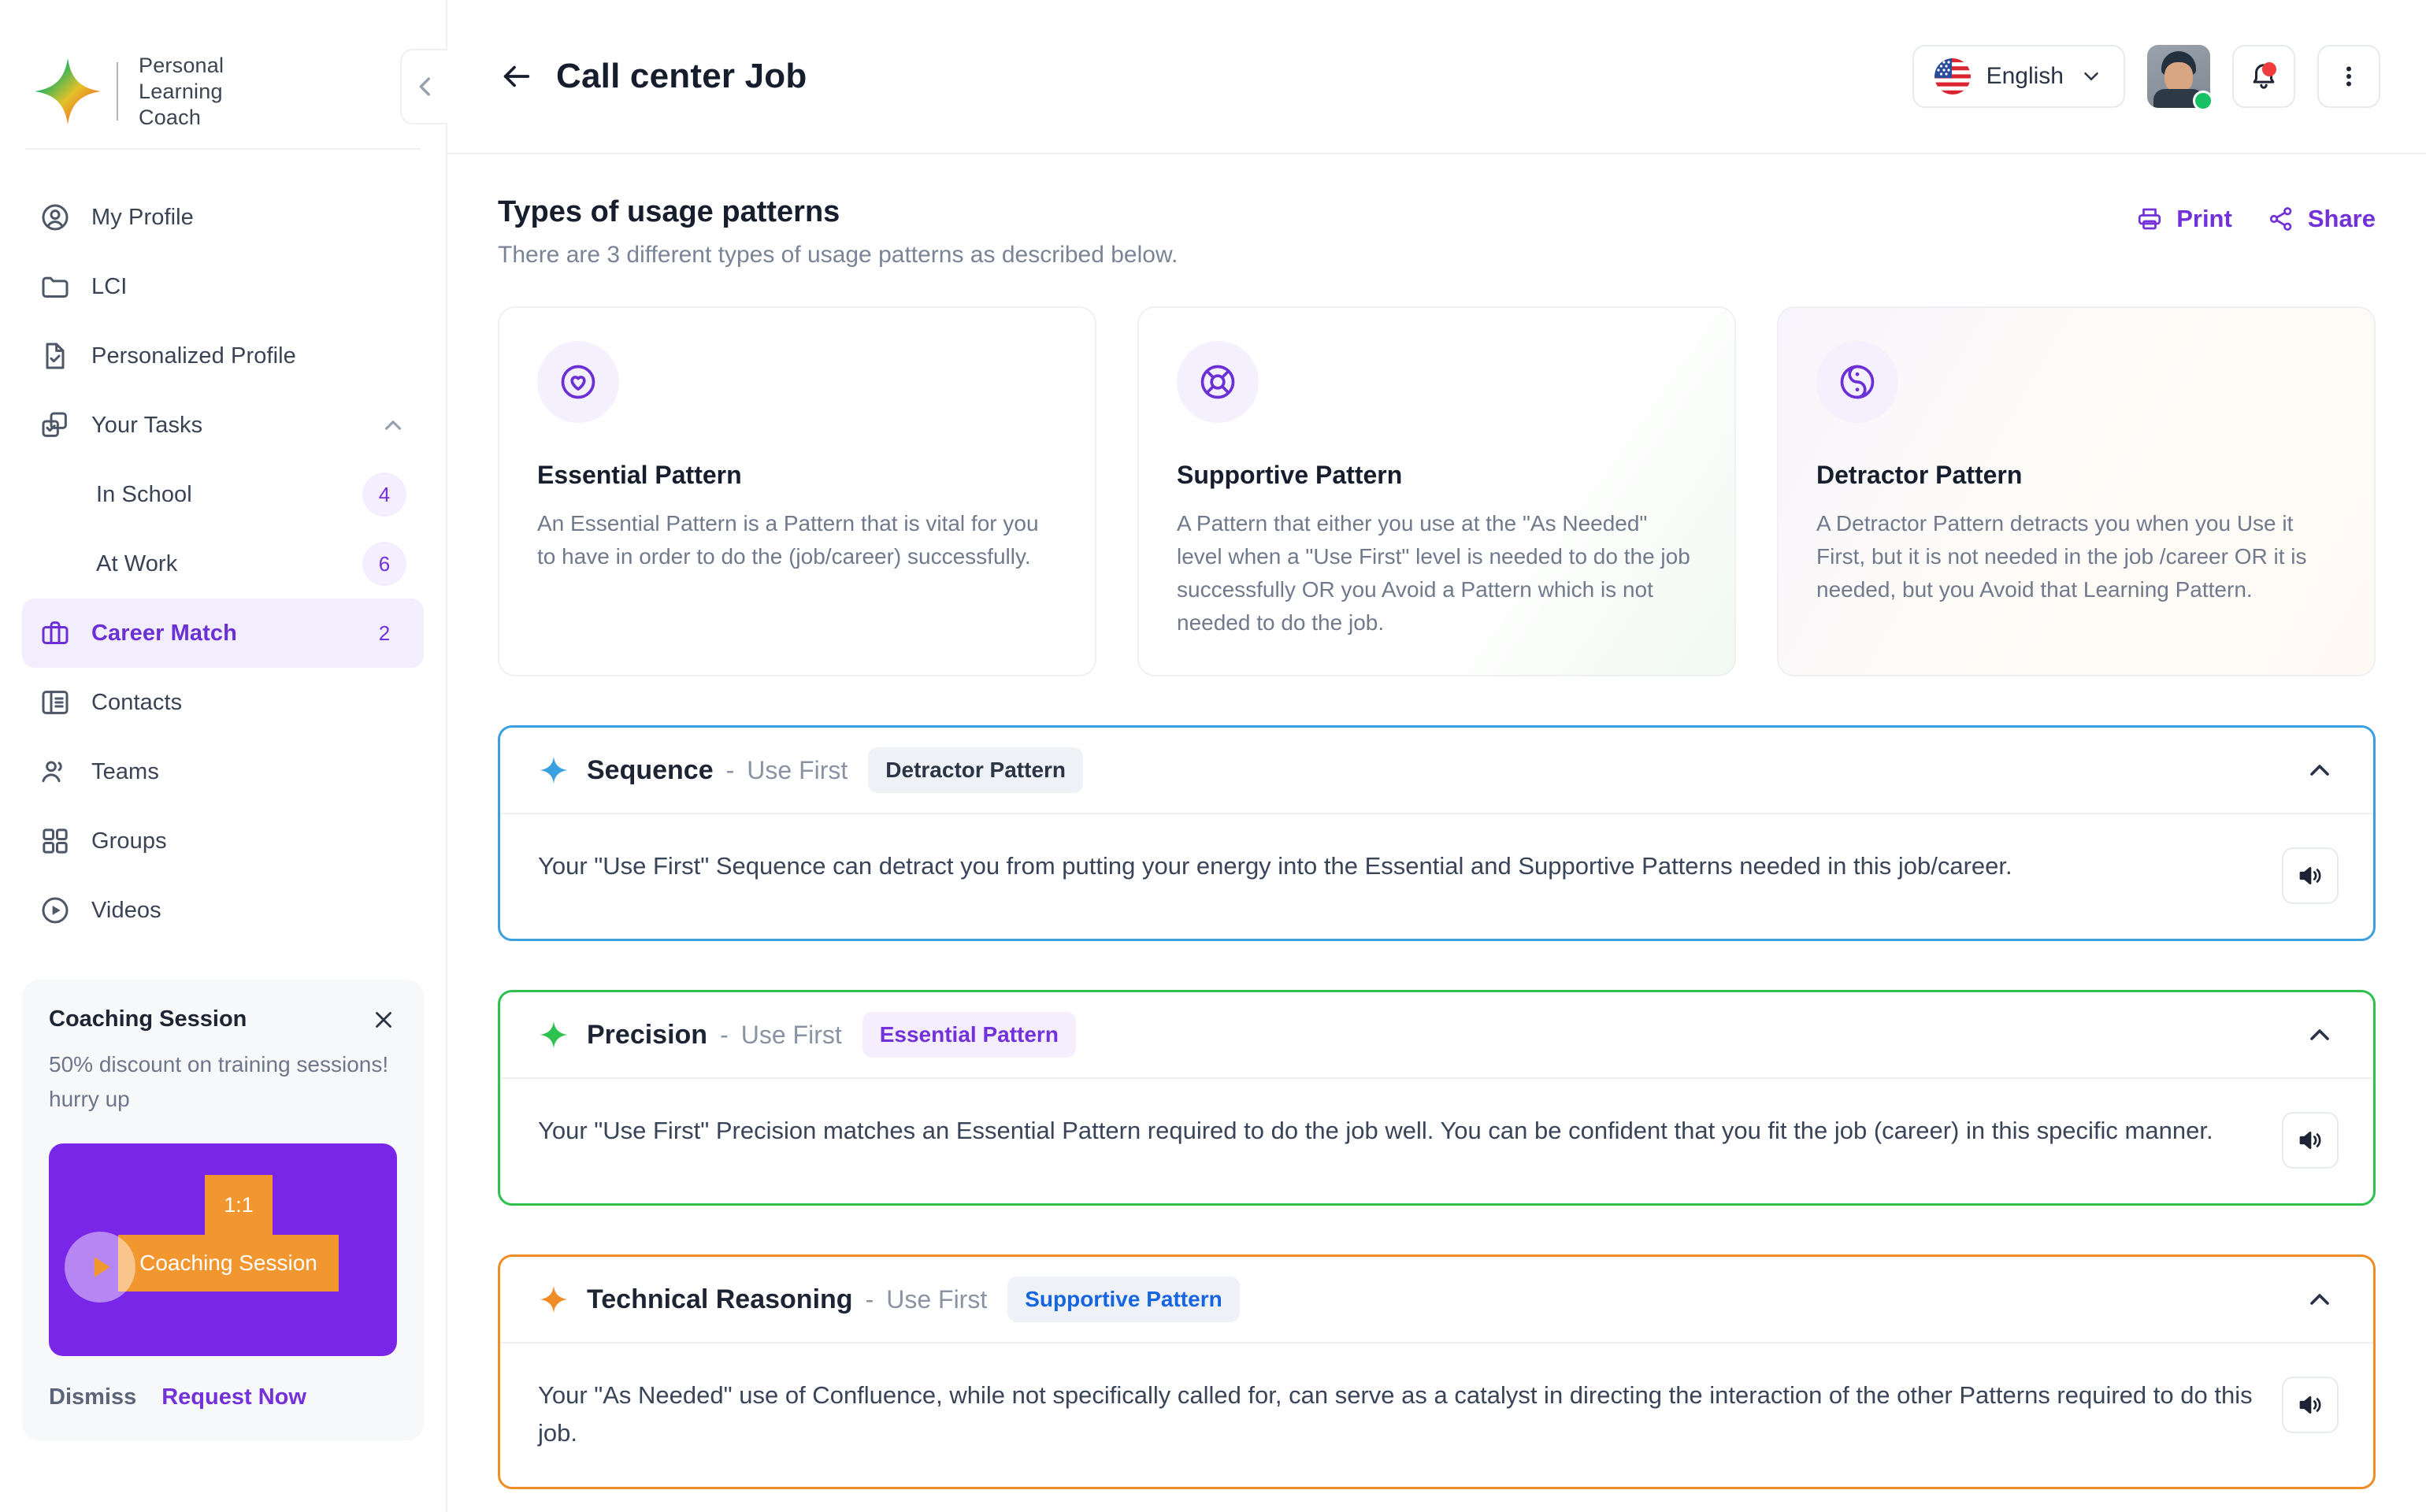 The image size is (2426, 1512). What do you see at coordinates (578, 382) in the screenshot?
I see `heart-circle-icon` at bounding box center [578, 382].